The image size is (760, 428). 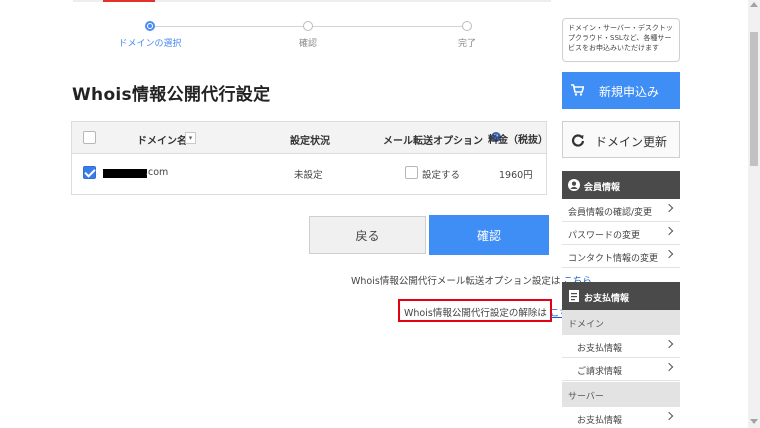 What do you see at coordinates (516, 175) in the screenshot?
I see `price-value: 1960円` at bounding box center [516, 175].